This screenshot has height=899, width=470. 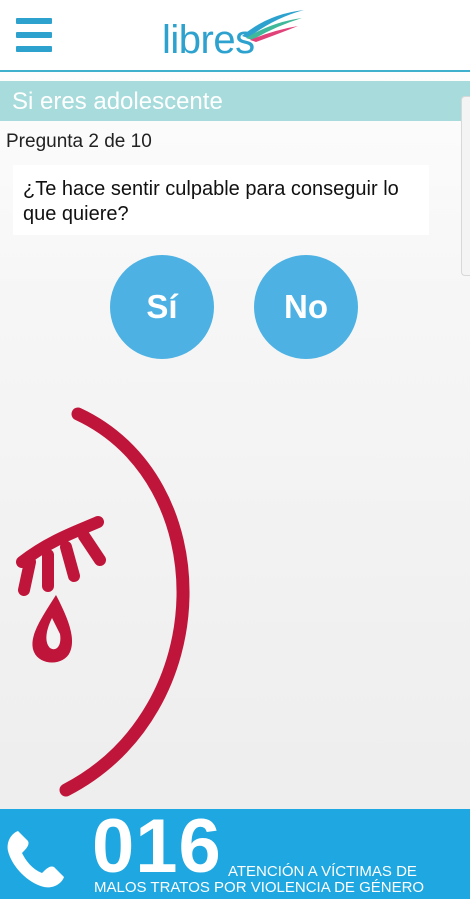 What do you see at coordinates (34, 35) in the screenshot?
I see `hamburger-menu-icon` at bounding box center [34, 35].